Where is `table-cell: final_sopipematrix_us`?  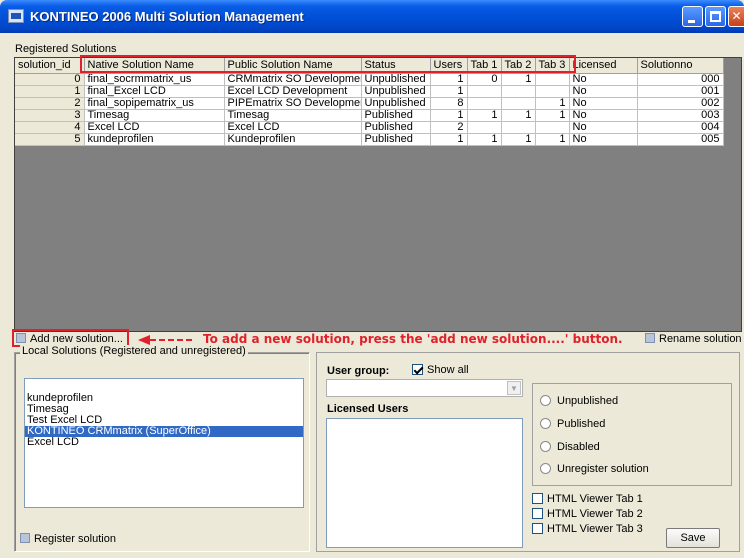
table-cell: final_sopipematrix_us is located at coordinates (154, 103).